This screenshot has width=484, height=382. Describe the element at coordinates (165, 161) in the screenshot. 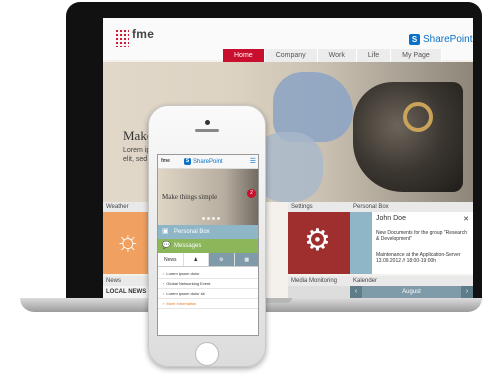

I see `mobile-fme-logo: fme` at that location.